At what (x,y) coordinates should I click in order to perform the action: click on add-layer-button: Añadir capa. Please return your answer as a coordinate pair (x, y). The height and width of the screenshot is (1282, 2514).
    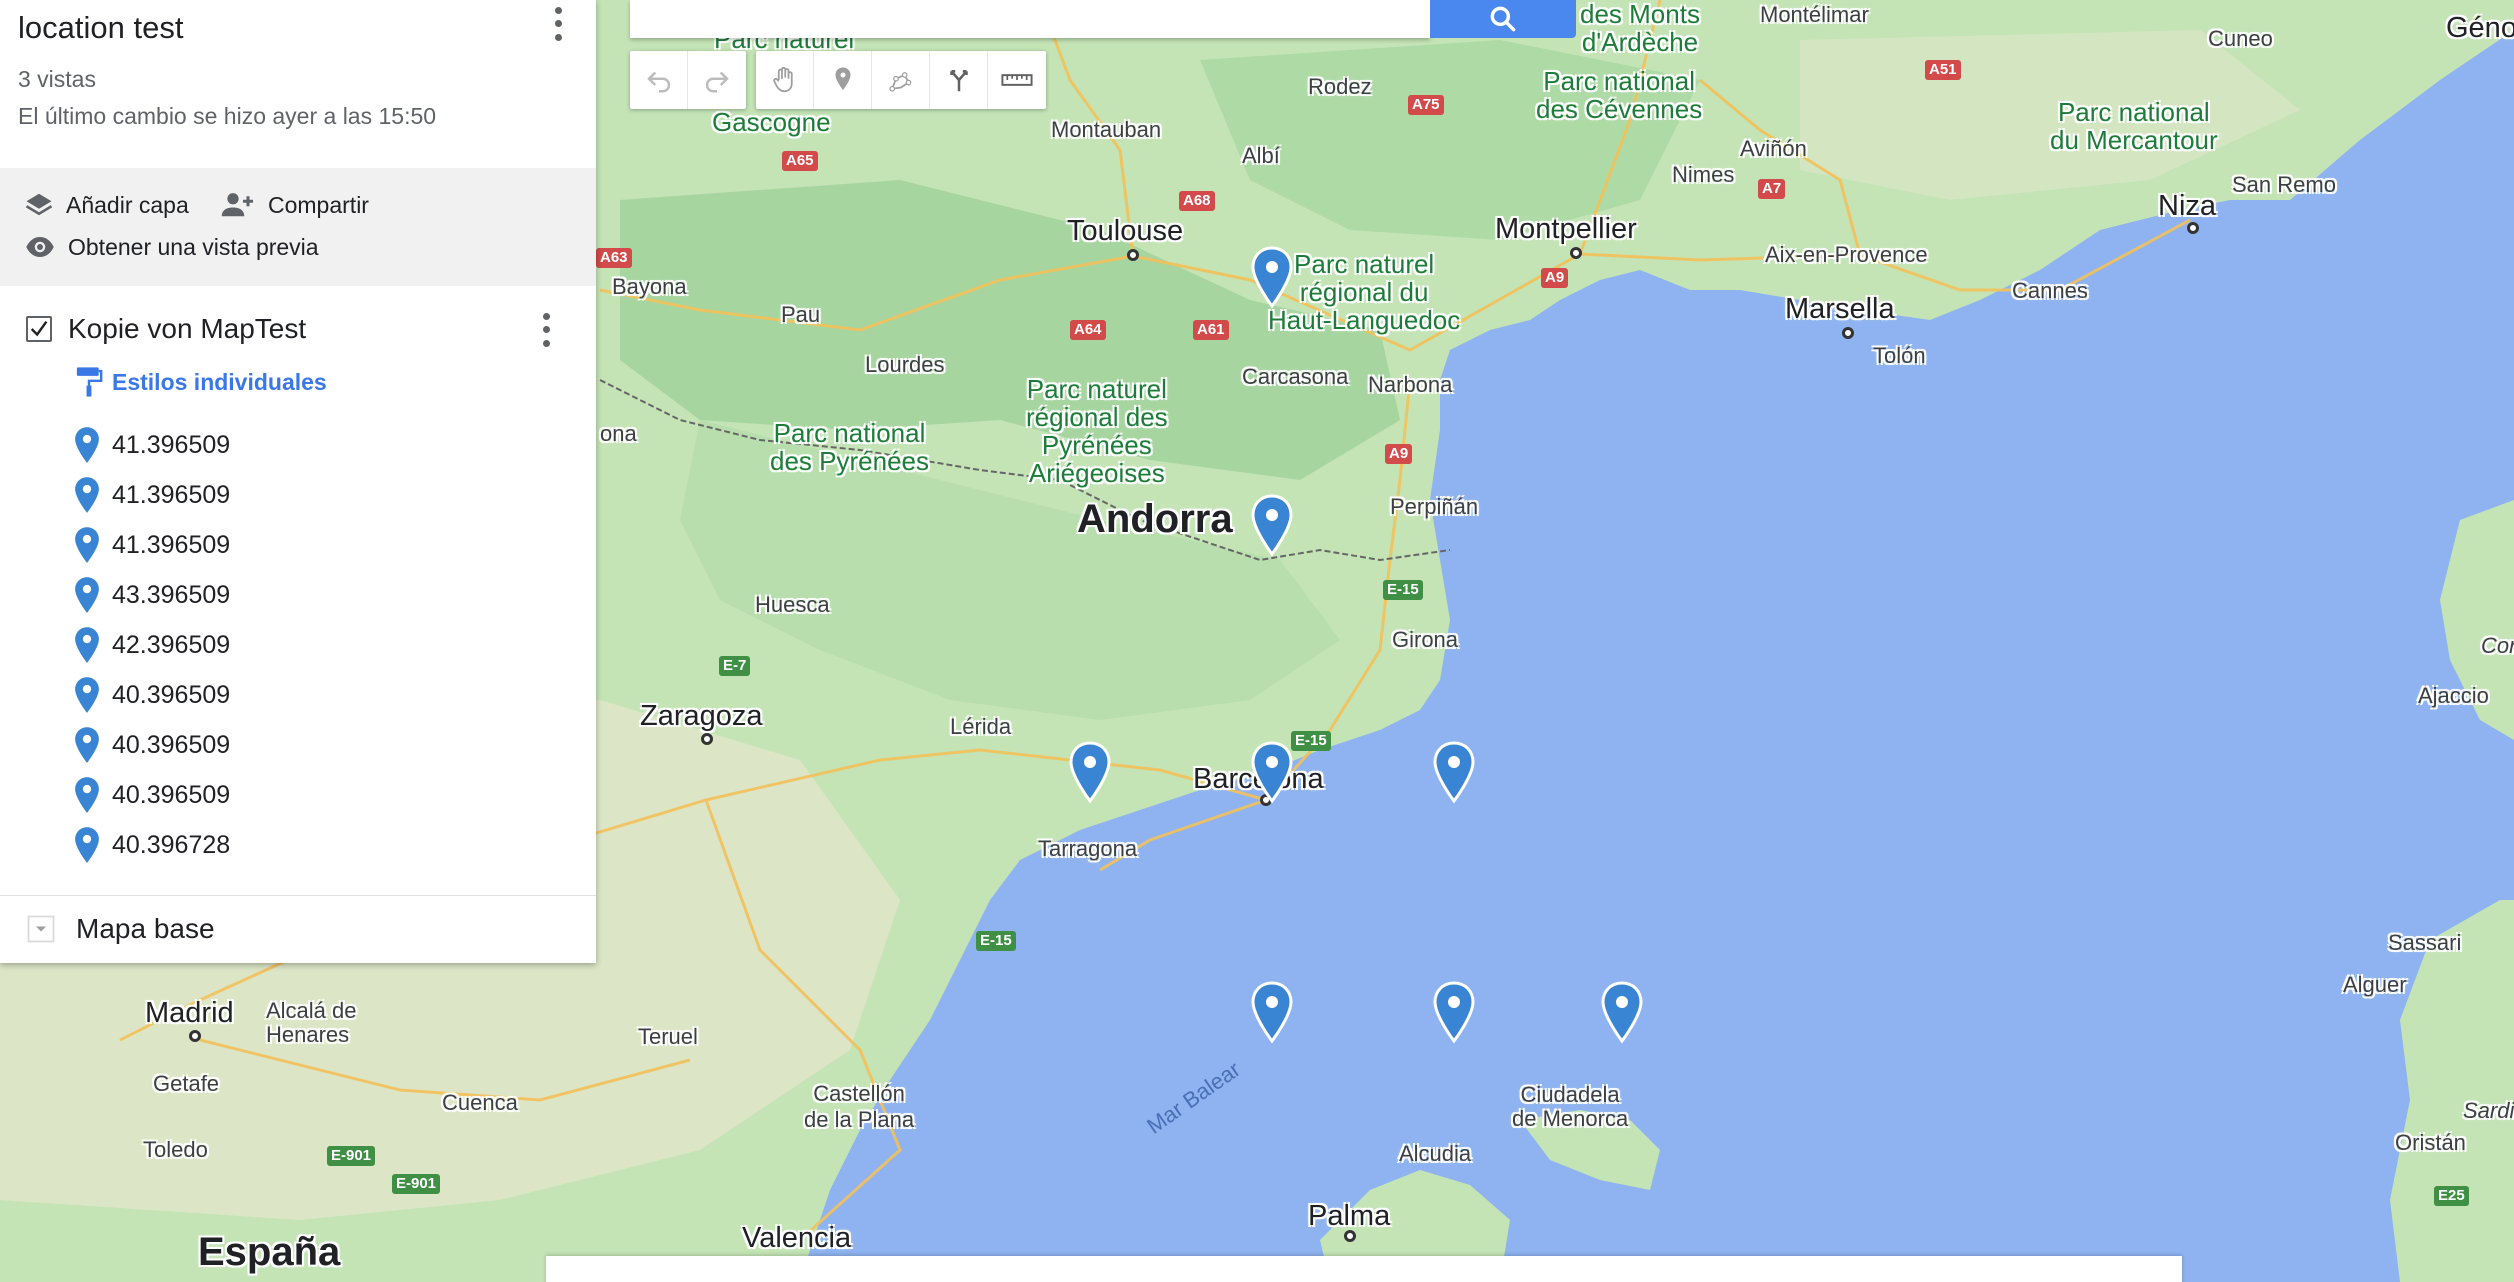
    Looking at the image, I should click on (105, 205).